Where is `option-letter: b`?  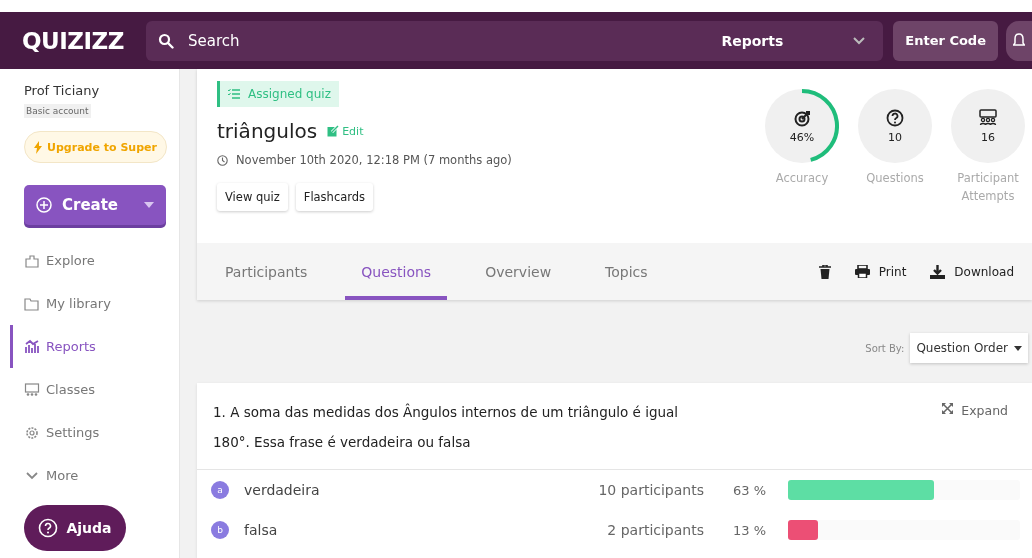 option-letter: b is located at coordinates (220, 530).